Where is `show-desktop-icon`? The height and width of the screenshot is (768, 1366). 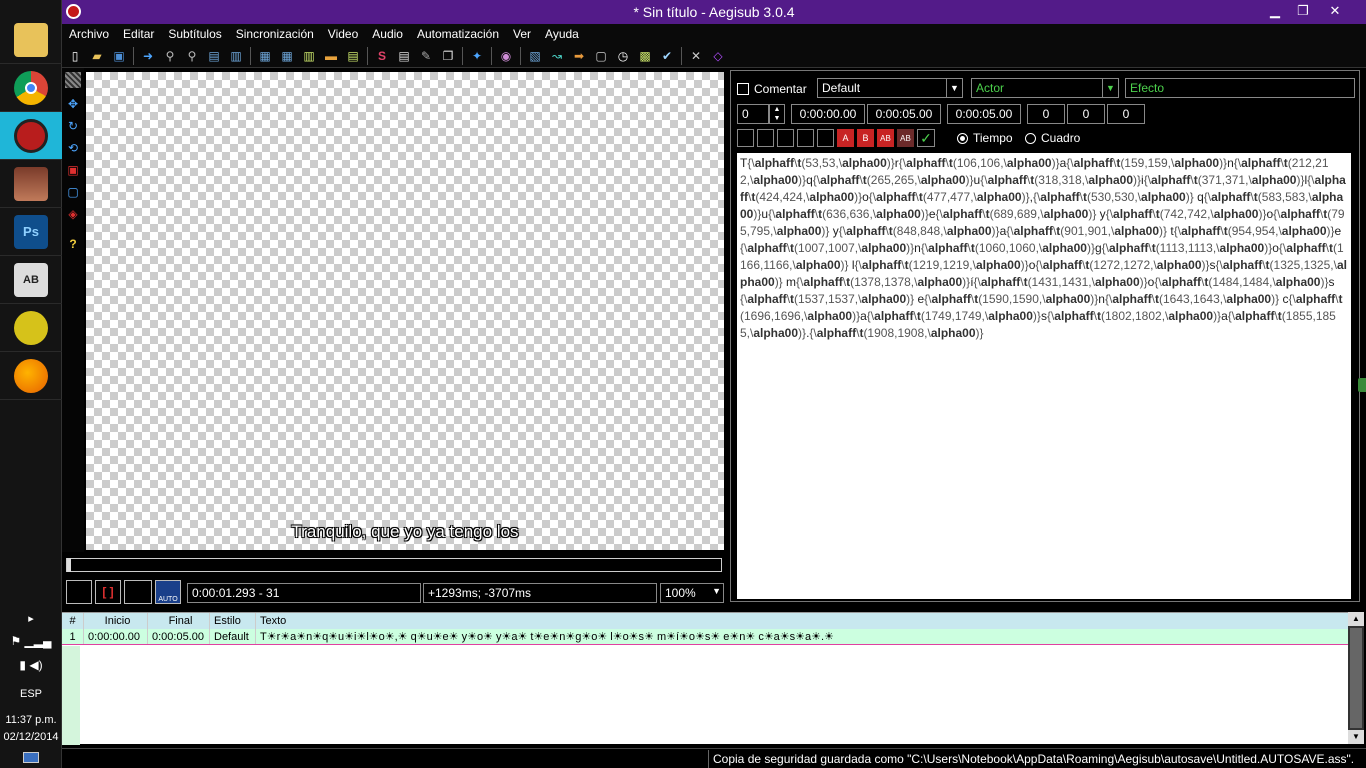 show-desktop-icon is located at coordinates (31, 759).